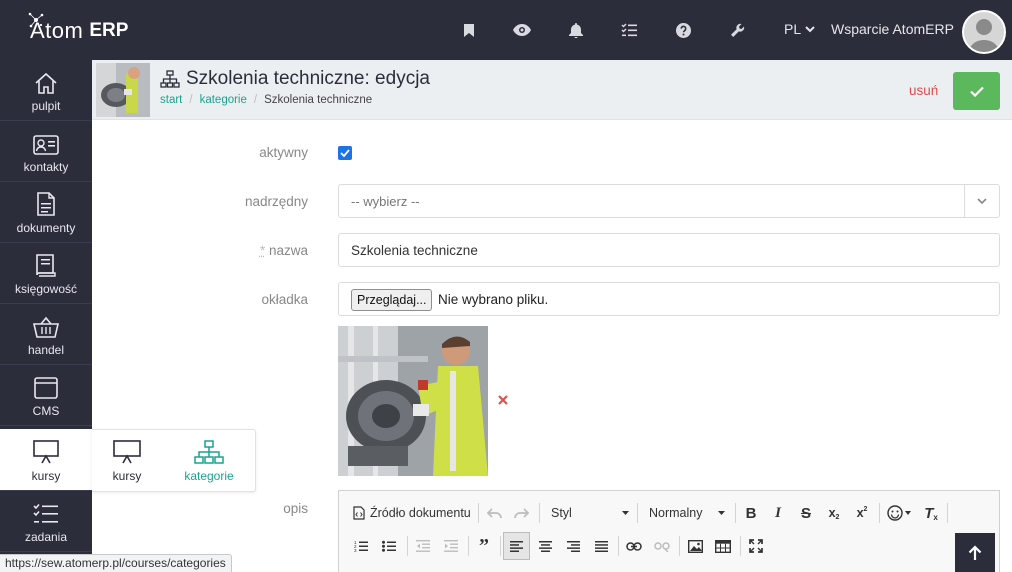  What do you see at coordinates (46, 90) in the screenshot?
I see `sidebar-item-pulpit: pulpit` at bounding box center [46, 90].